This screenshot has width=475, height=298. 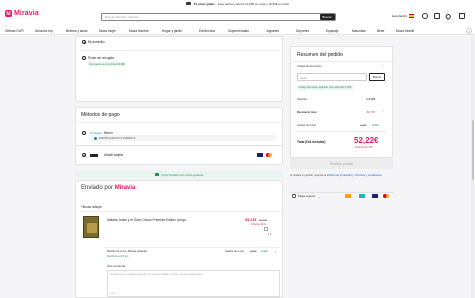 I want to click on free-shipping-banner: ¡Yuju! Pedido con envío gratuito, so click(x=179, y=174).